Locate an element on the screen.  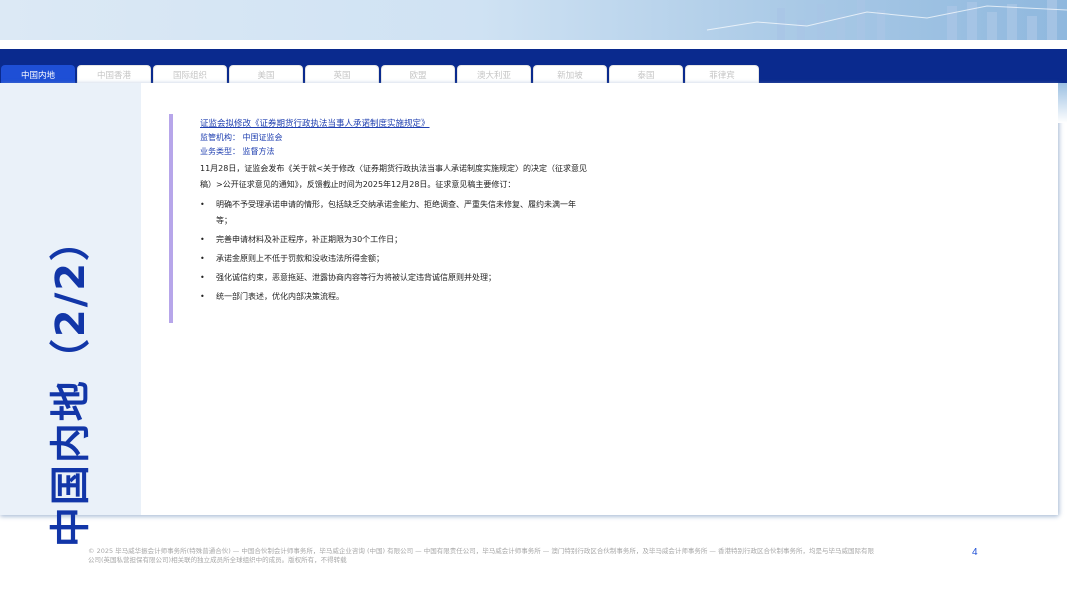
page-number: 4 is located at coordinates (975, 552).